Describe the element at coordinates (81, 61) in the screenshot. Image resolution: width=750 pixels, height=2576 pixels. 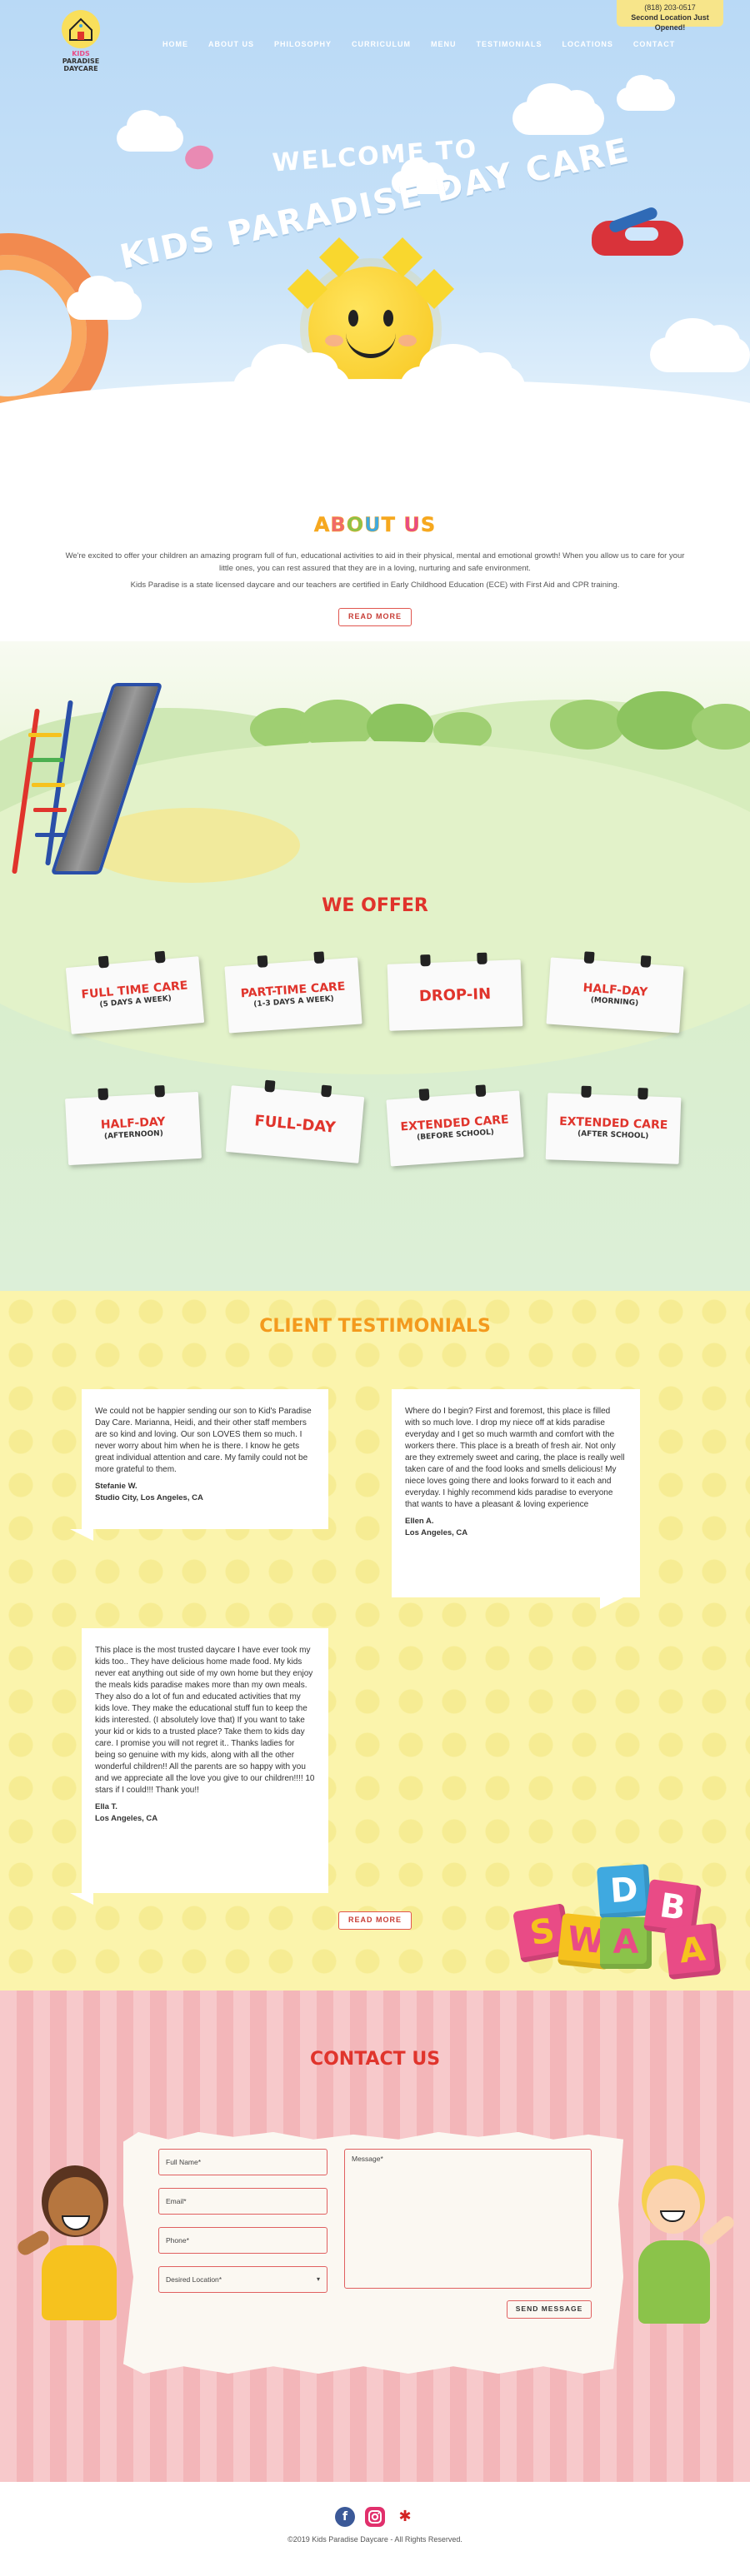
I see `logo-text-line2: PARADISE` at that location.